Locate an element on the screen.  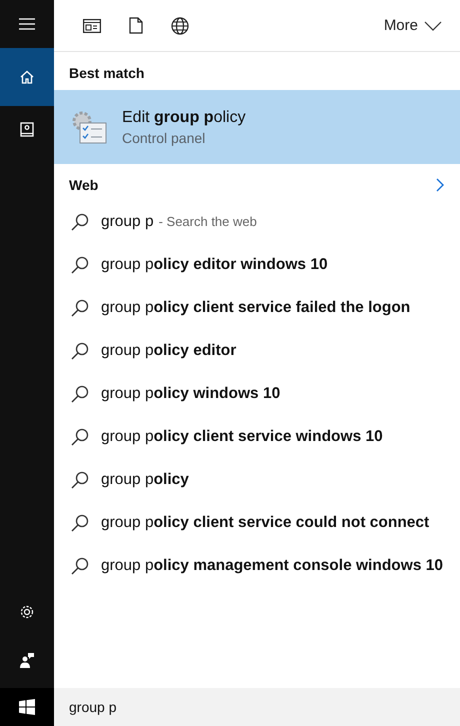
query-text: group p is located at coordinates (127, 222).